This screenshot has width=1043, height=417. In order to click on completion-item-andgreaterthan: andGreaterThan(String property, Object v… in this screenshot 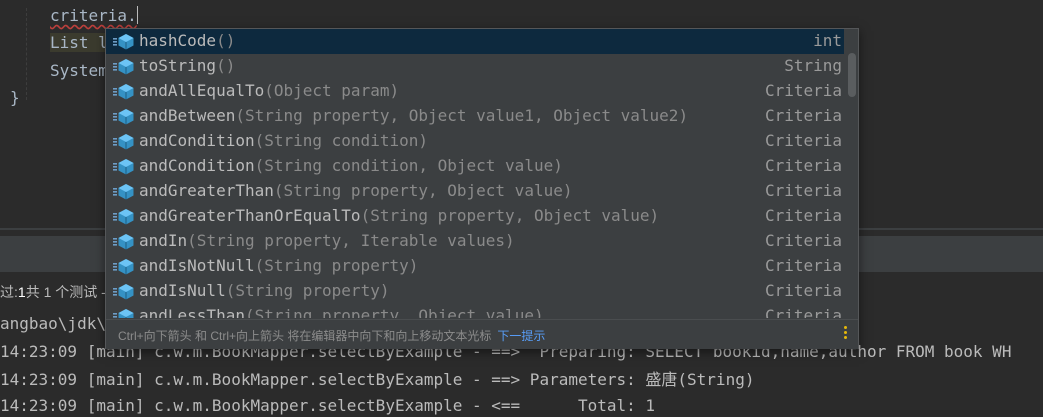, I will do `click(475, 191)`.